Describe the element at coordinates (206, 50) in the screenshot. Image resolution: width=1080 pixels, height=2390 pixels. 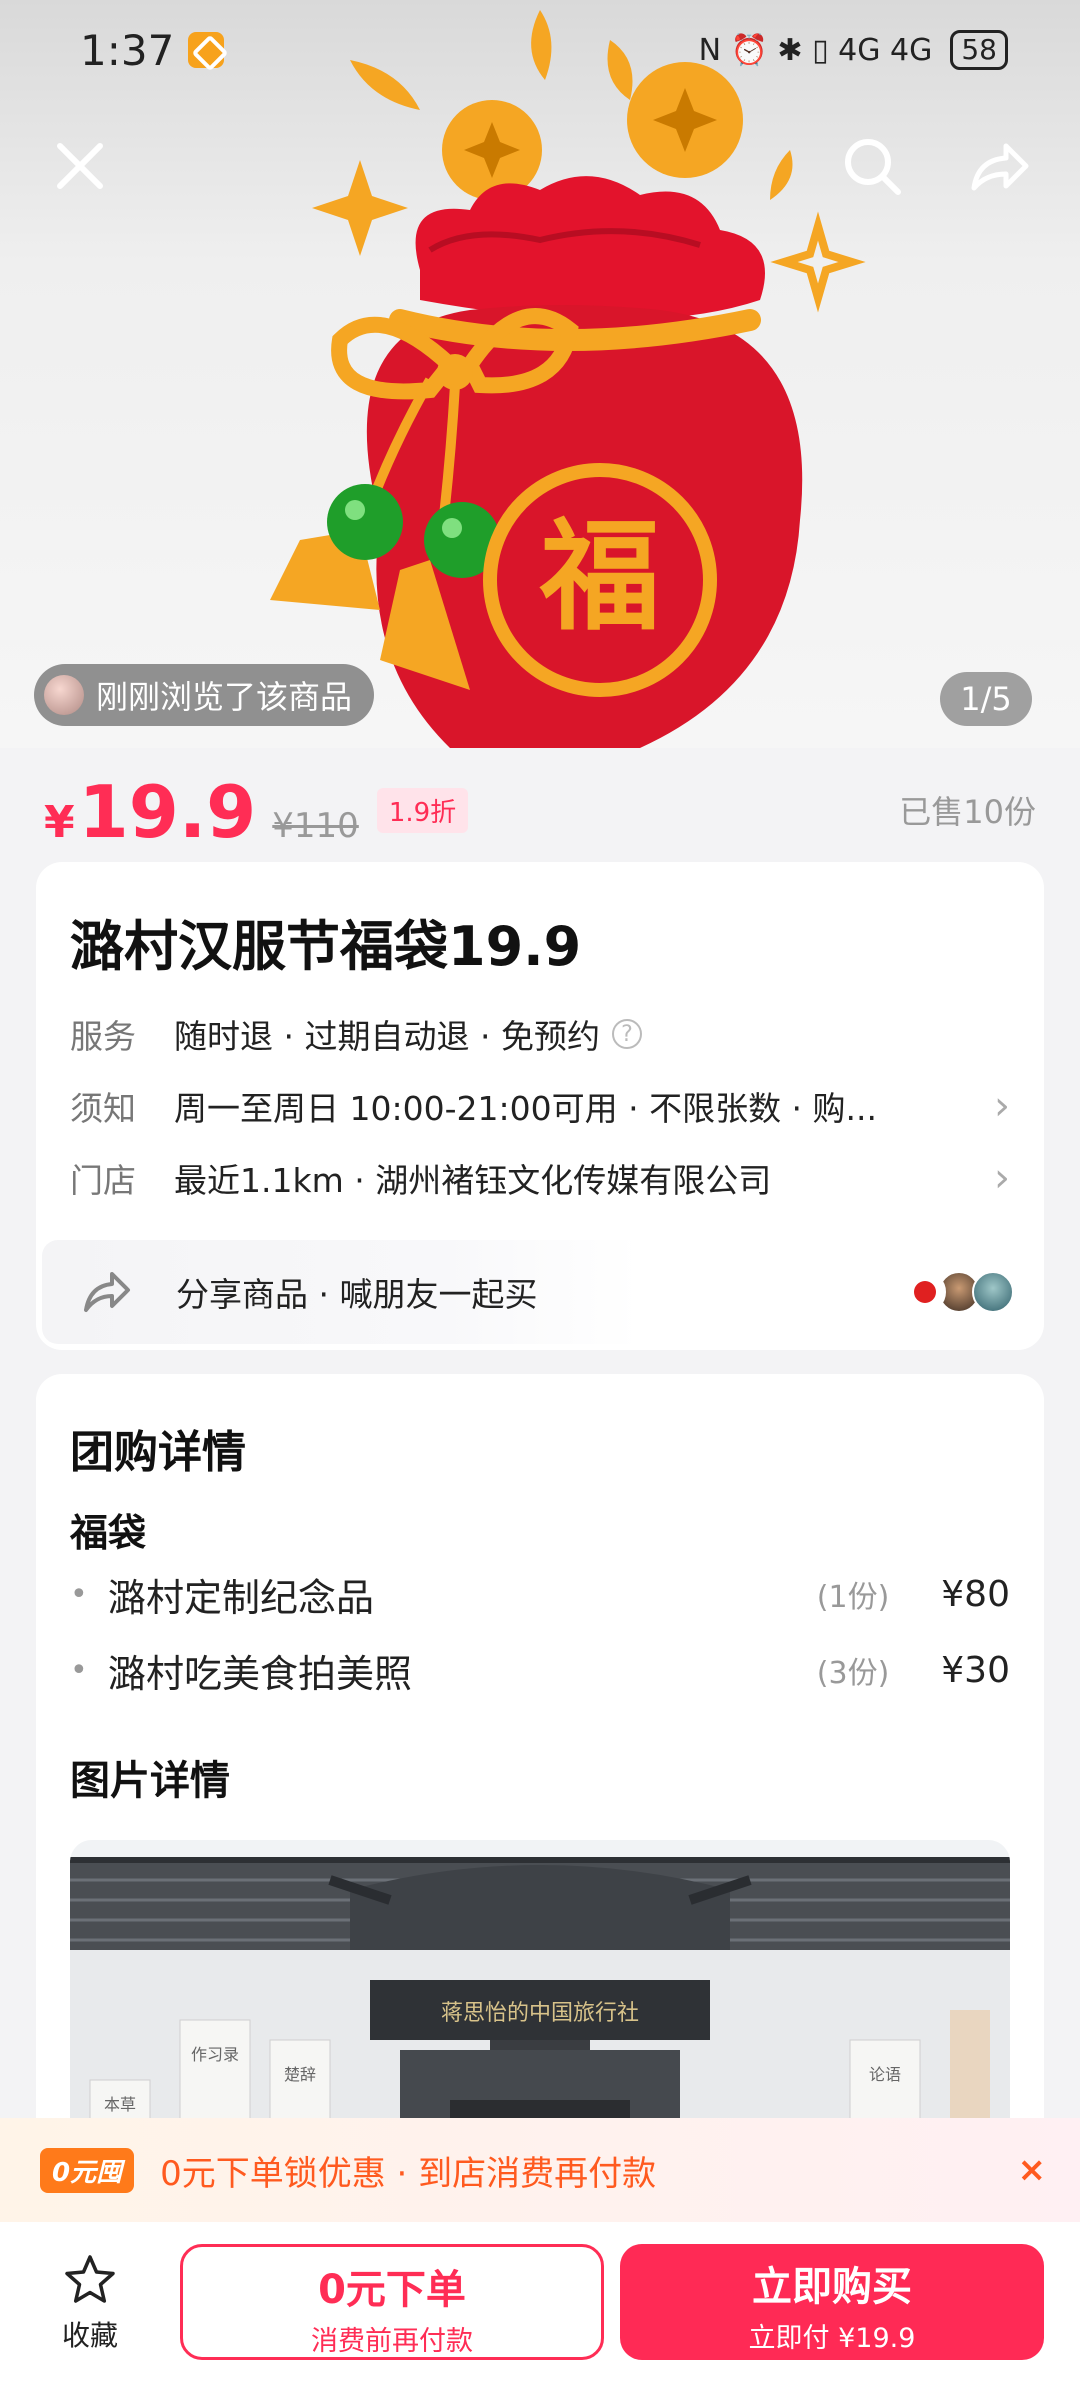
I see `app-notification-icon` at that location.